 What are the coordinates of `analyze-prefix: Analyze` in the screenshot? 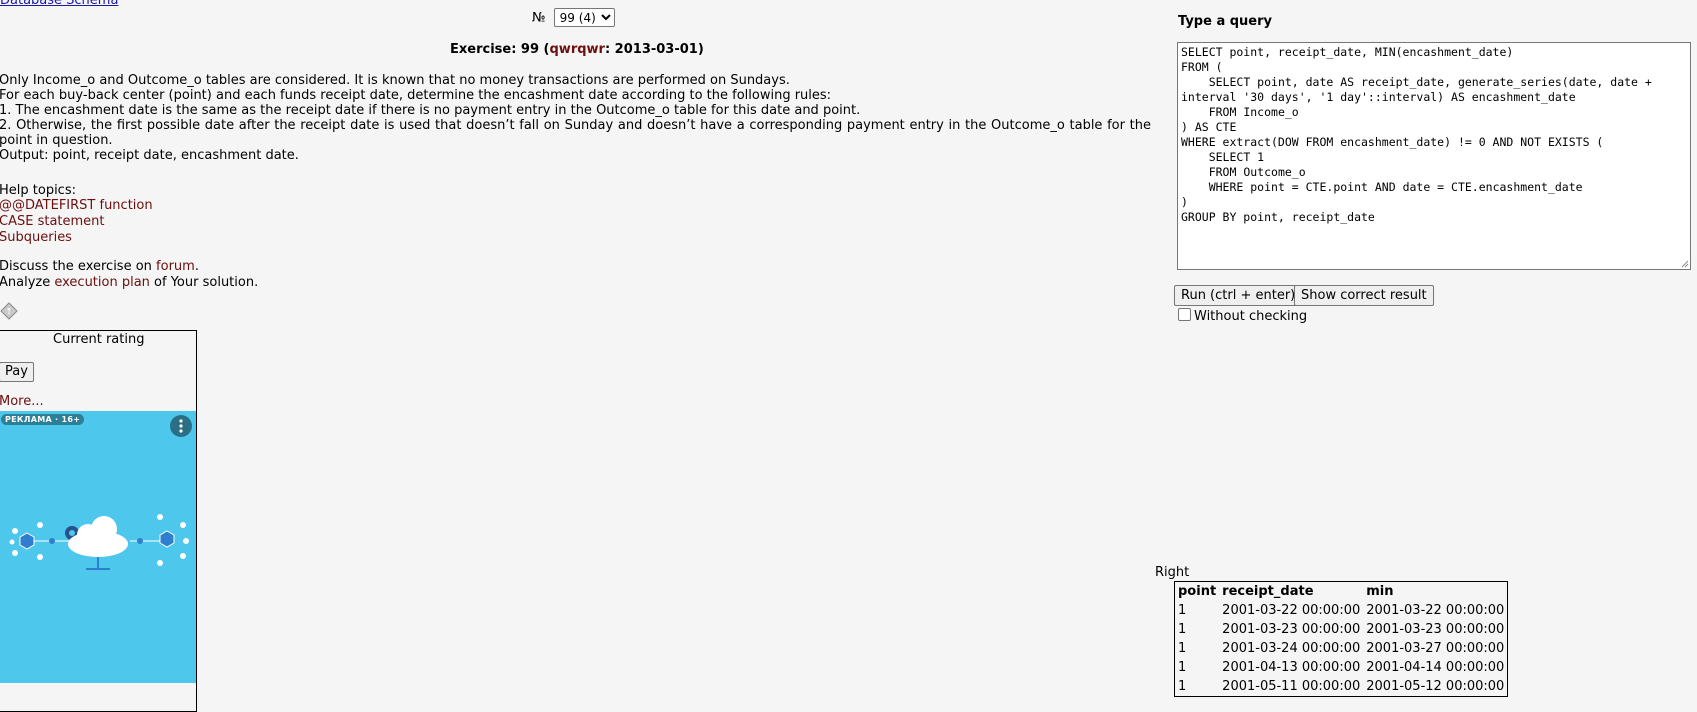 It's located at (27, 282).